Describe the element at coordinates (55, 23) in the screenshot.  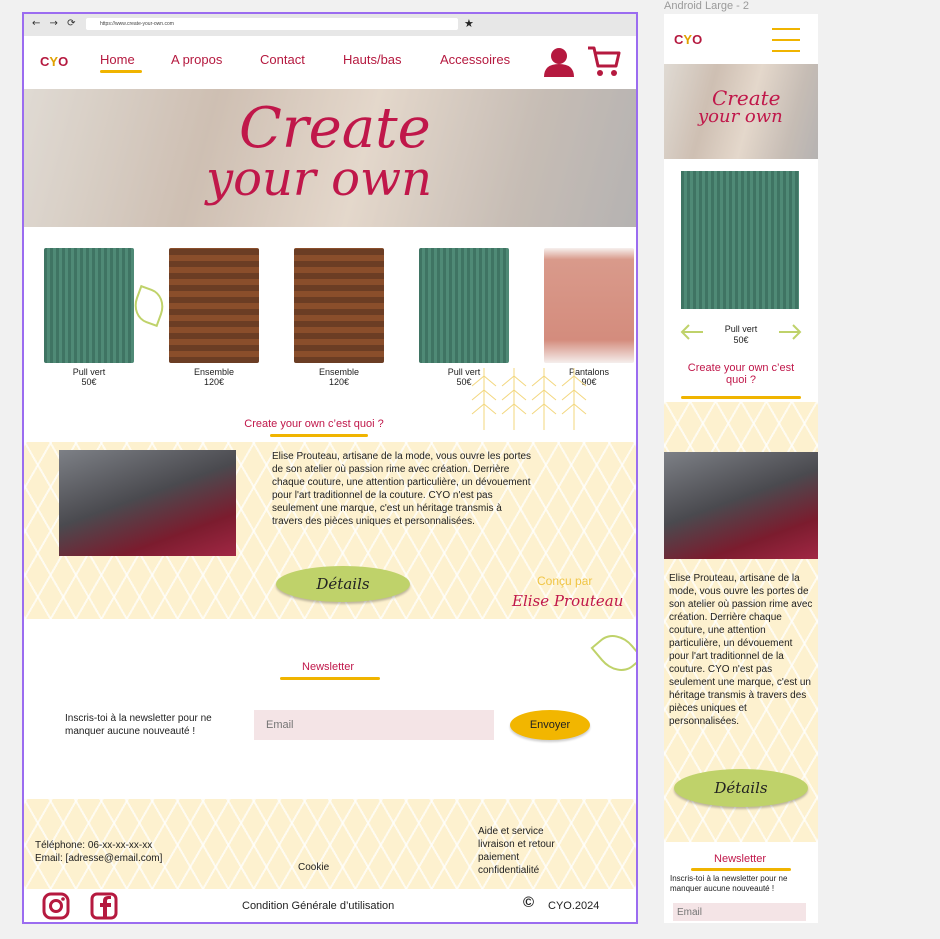
I see `browser-nav-buttons: ← → ⟳` at that location.